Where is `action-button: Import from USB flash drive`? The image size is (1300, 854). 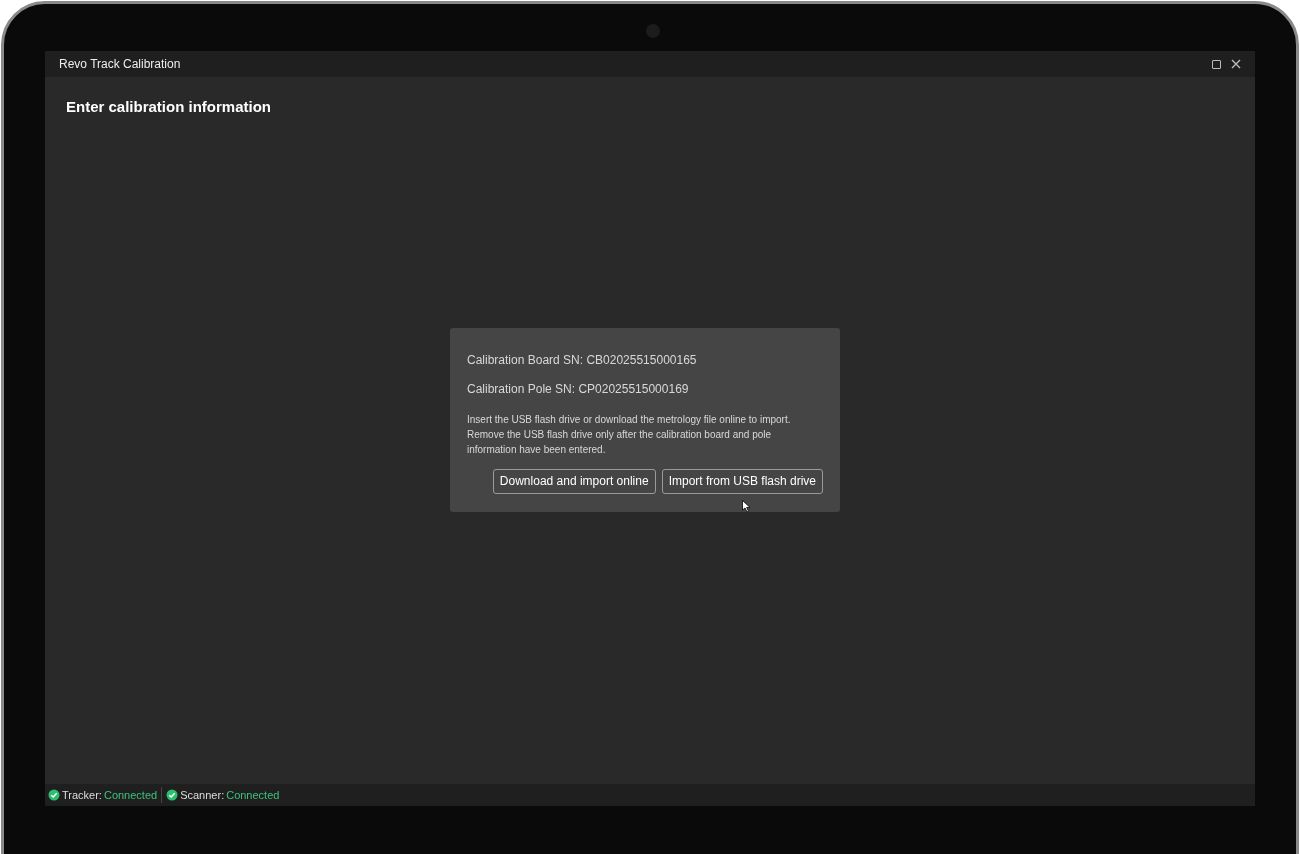 action-button: Import from USB flash drive is located at coordinates (742, 481).